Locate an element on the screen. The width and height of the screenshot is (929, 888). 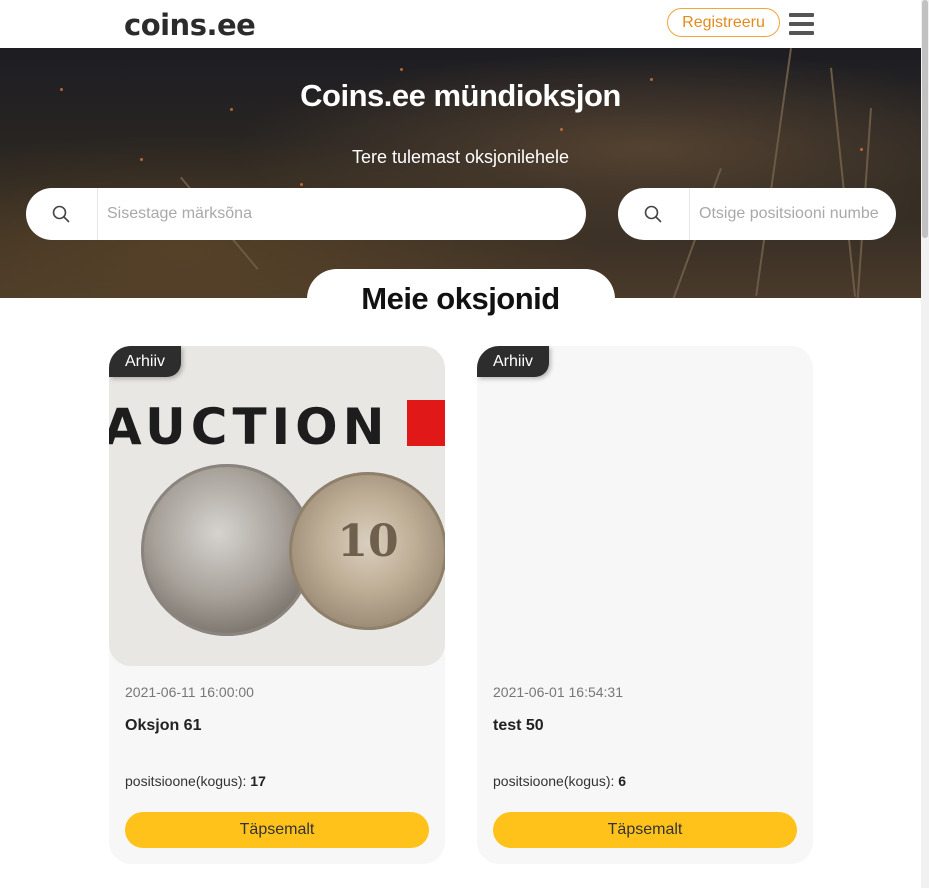
position-count-value: 17 is located at coordinates (258, 781).